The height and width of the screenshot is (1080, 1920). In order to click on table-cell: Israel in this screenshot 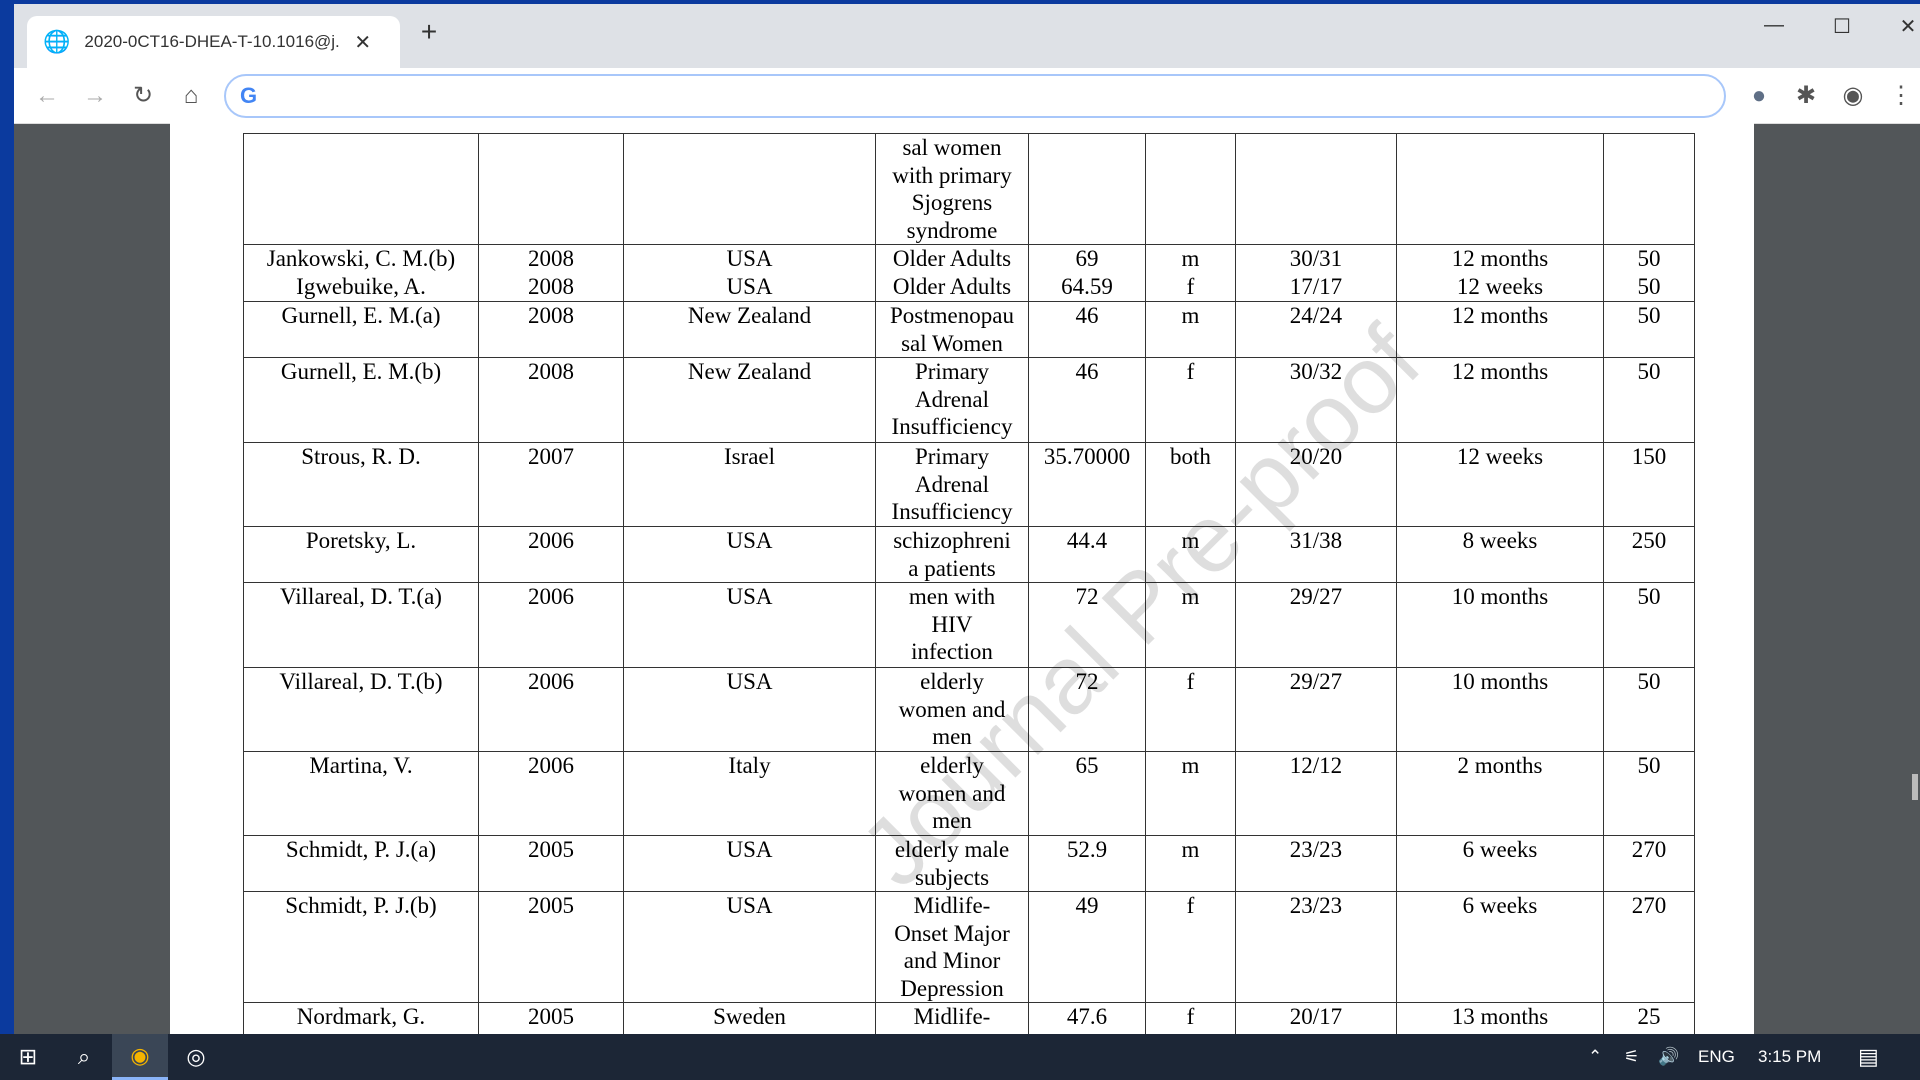, I will do `click(749, 484)`.